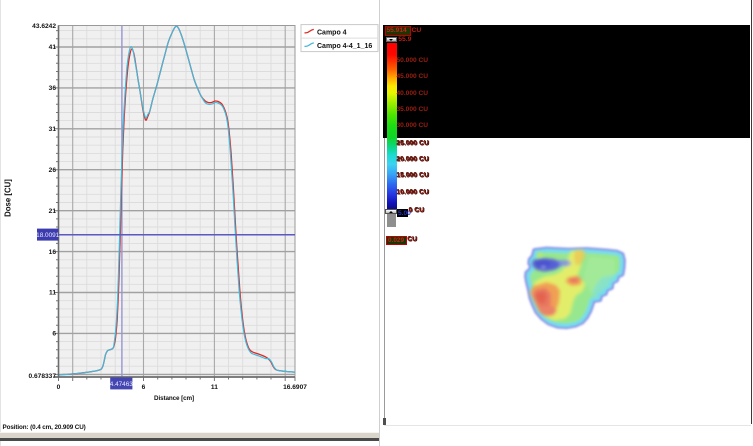 This screenshot has width=753, height=446. I want to click on svg-text: 21, so click(53, 211).